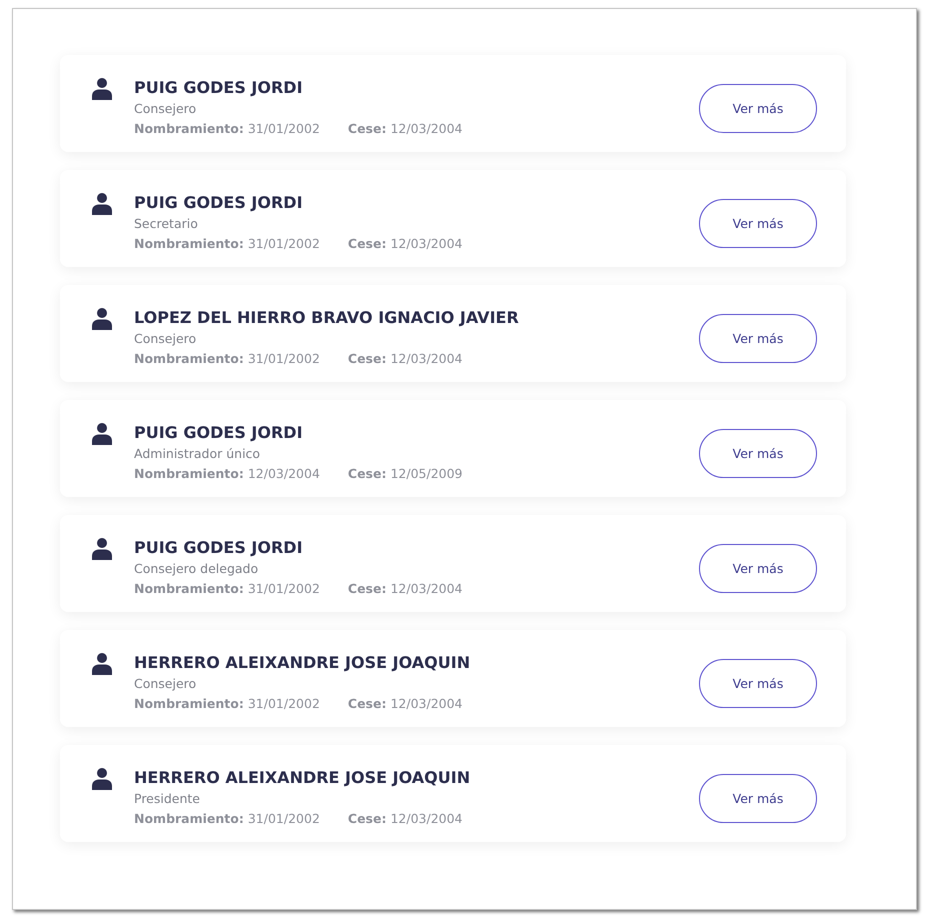 The image size is (929, 924). I want to click on role-text: Consejero delegado, so click(197, 569).